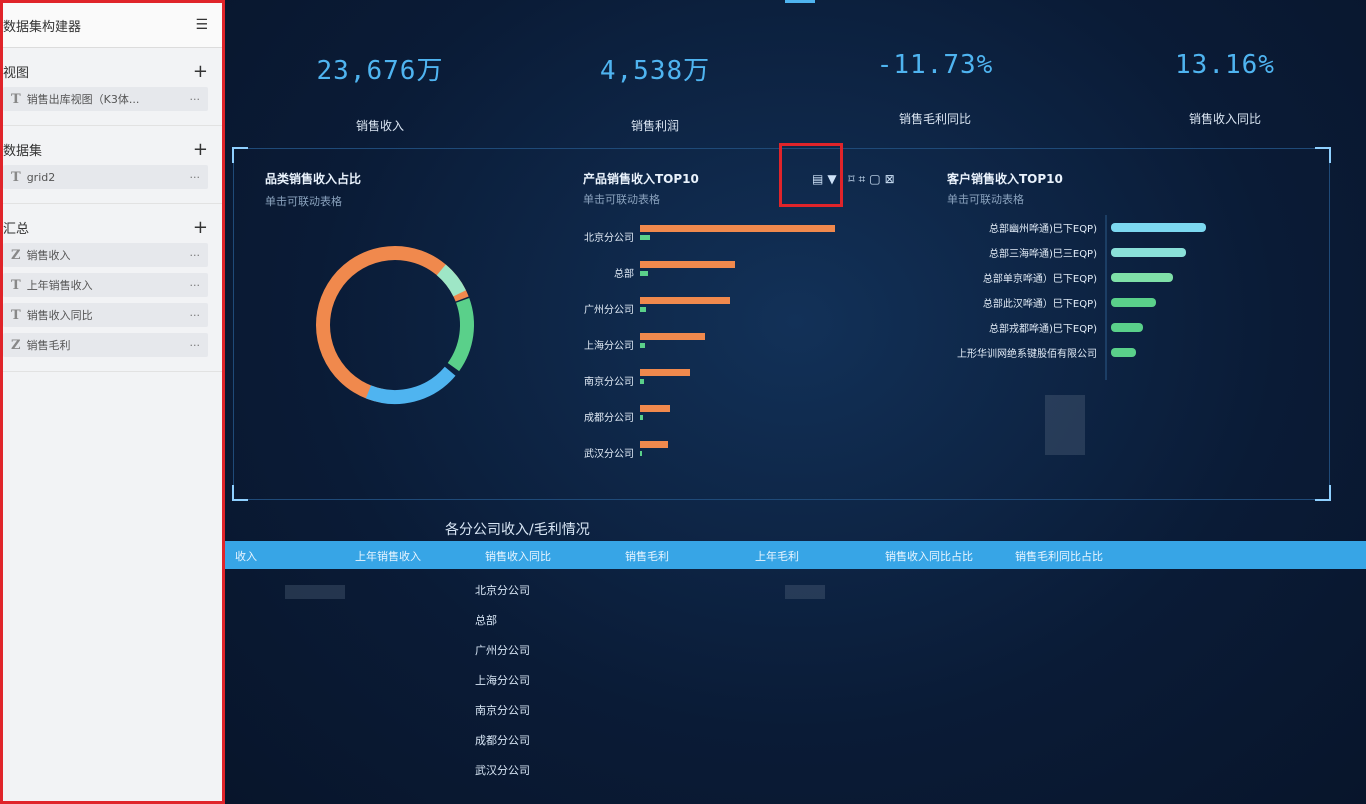  Describe the element at coordinates (105, 345) in the screenshot. I see `sidebar-field-item: Z 销售毛利 ···` at that location.